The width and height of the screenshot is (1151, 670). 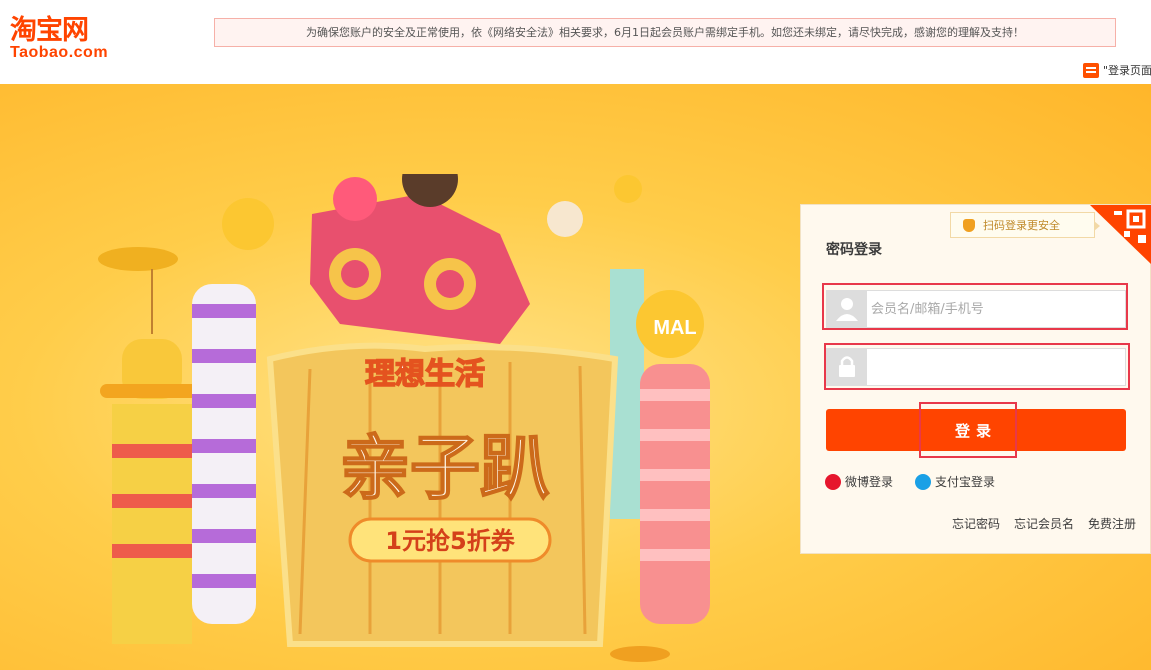 What do you see at coordinates (450, 541) in the screenshot?
I see `coupon-text: 1元抢5折券` at bounding box center [450, 541].